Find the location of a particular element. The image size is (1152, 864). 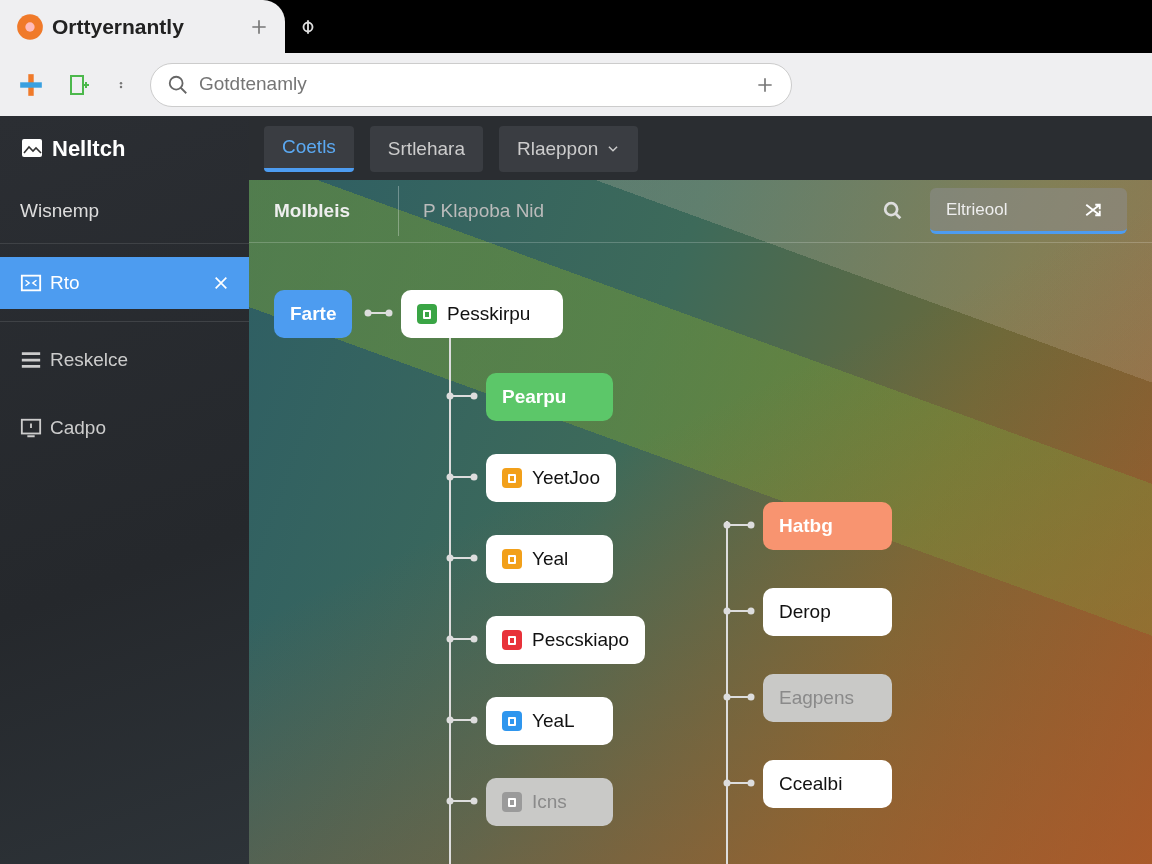

close-icon is located at coordinates (221, 283).